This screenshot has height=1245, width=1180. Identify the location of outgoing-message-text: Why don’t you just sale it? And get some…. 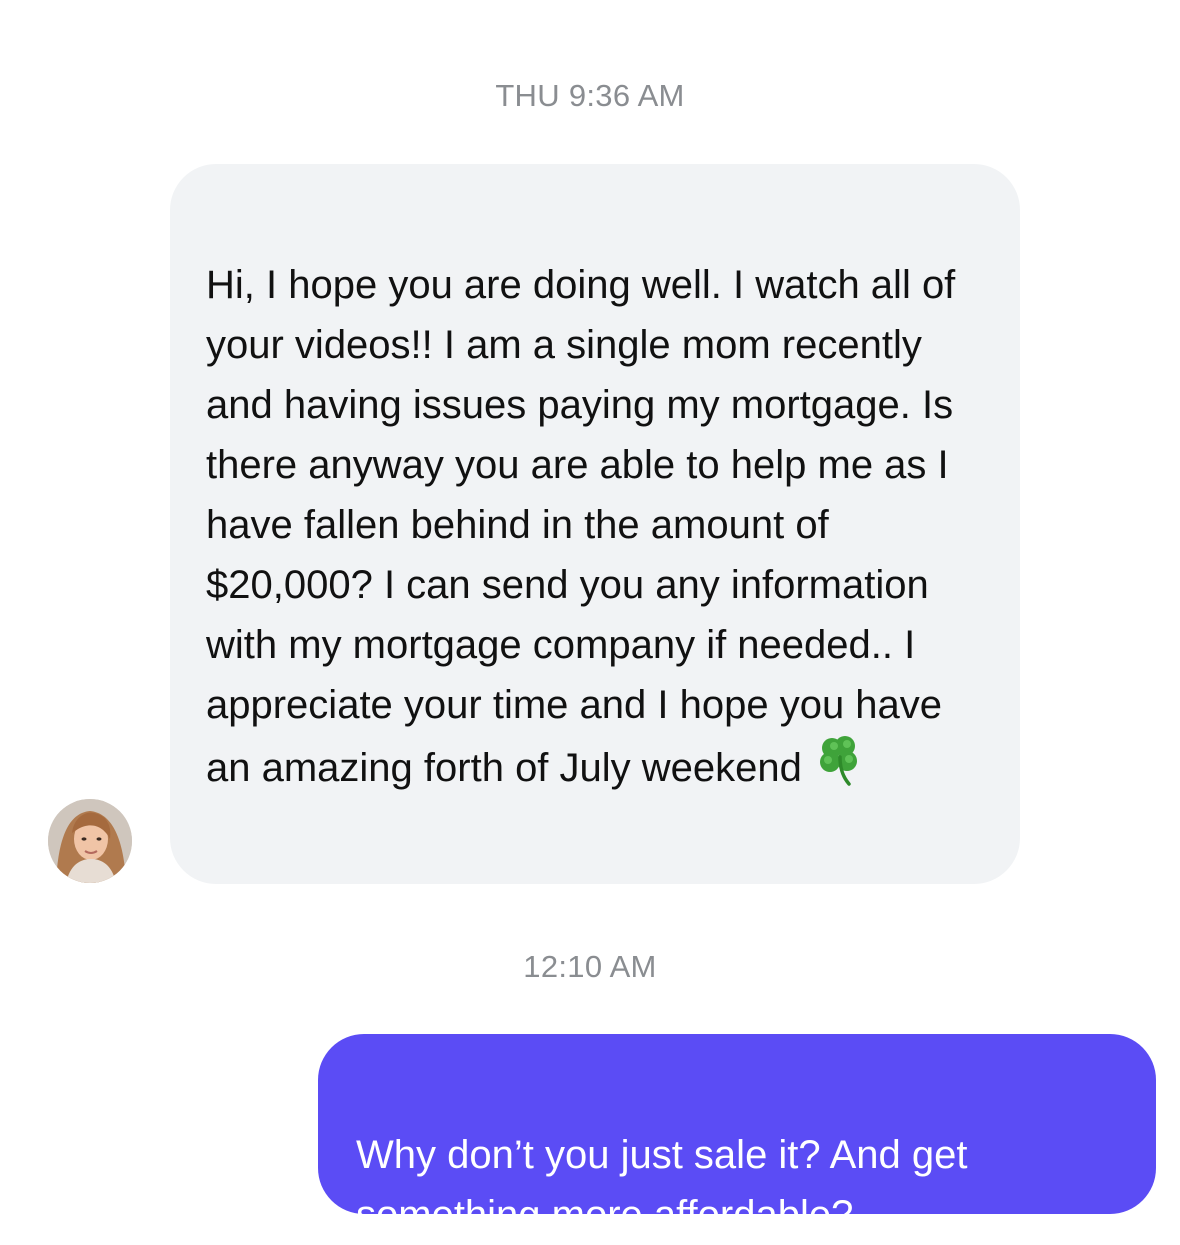
(662, 1185).